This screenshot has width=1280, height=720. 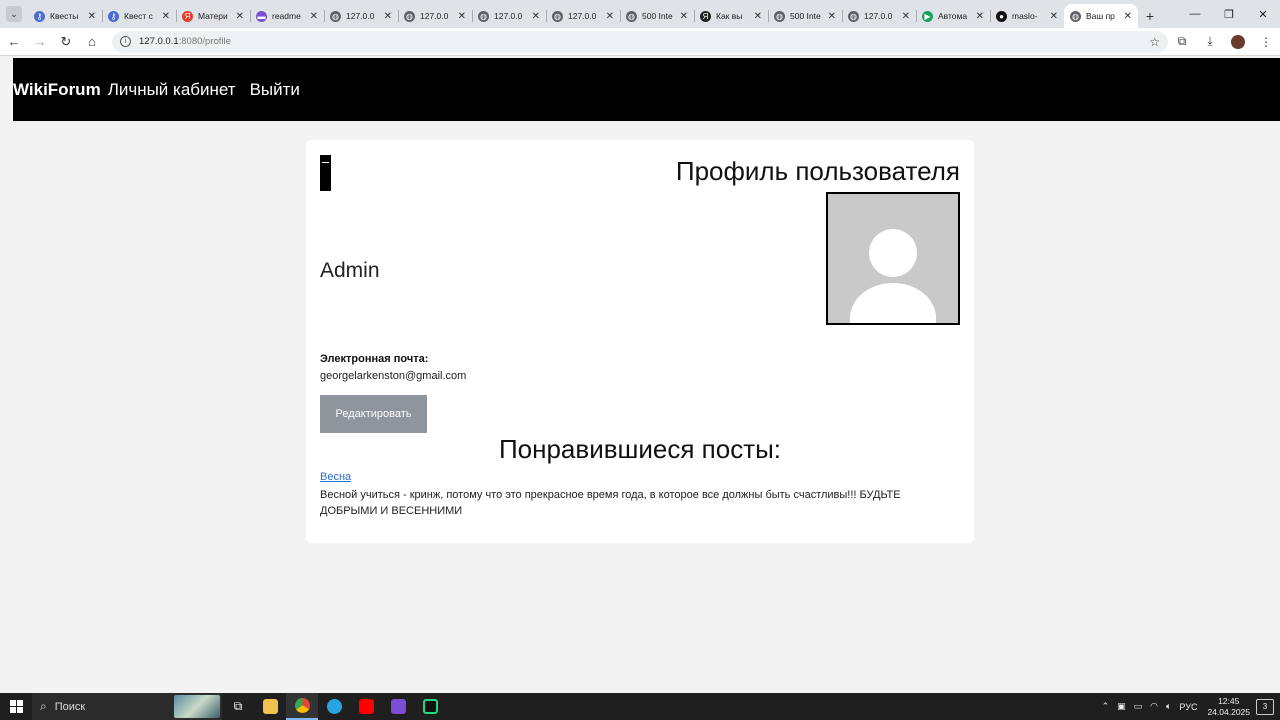 I want to click on bookmark-star-icon: ☆, so click(x=1154, y=42).